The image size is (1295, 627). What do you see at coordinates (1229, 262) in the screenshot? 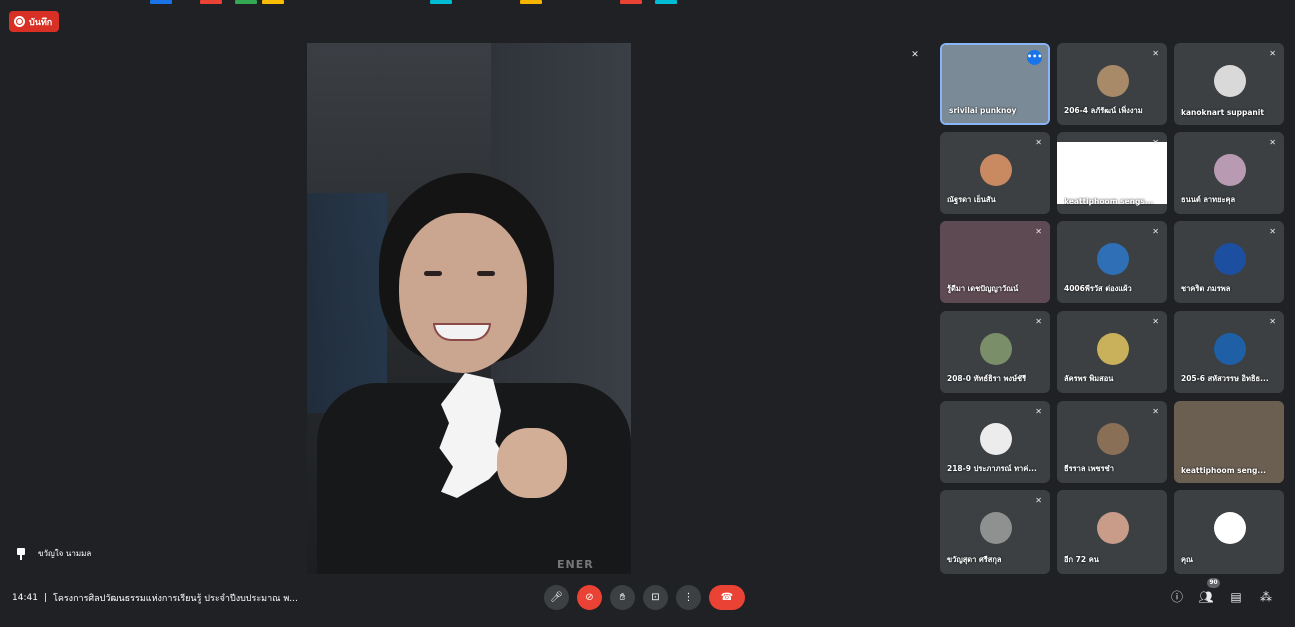
I see `participant-tile: ✕ ชาคริต ภมรพล` at bounding box center [1229, 262].